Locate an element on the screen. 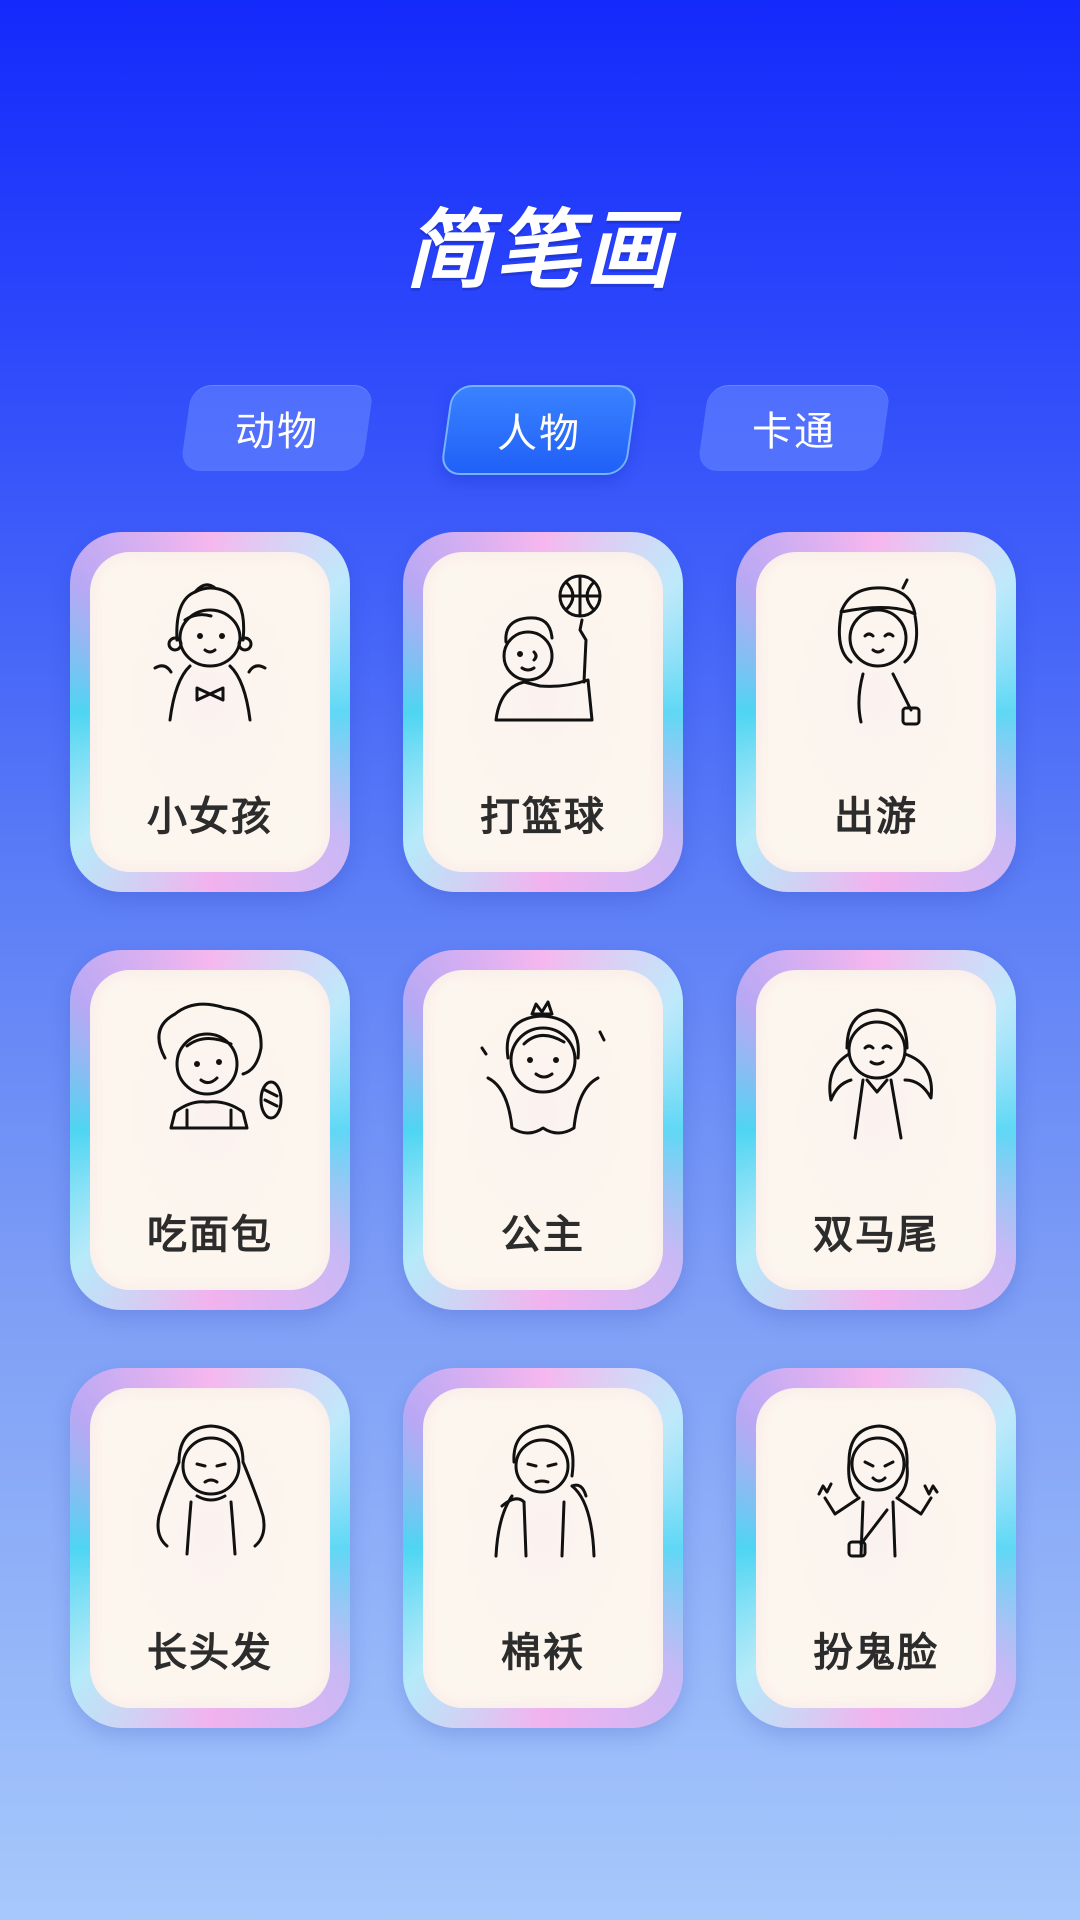 The height and width of the screenshot is (1920, 1080). drawing-card-outing: 出游 is located at coordinates (876, 712).